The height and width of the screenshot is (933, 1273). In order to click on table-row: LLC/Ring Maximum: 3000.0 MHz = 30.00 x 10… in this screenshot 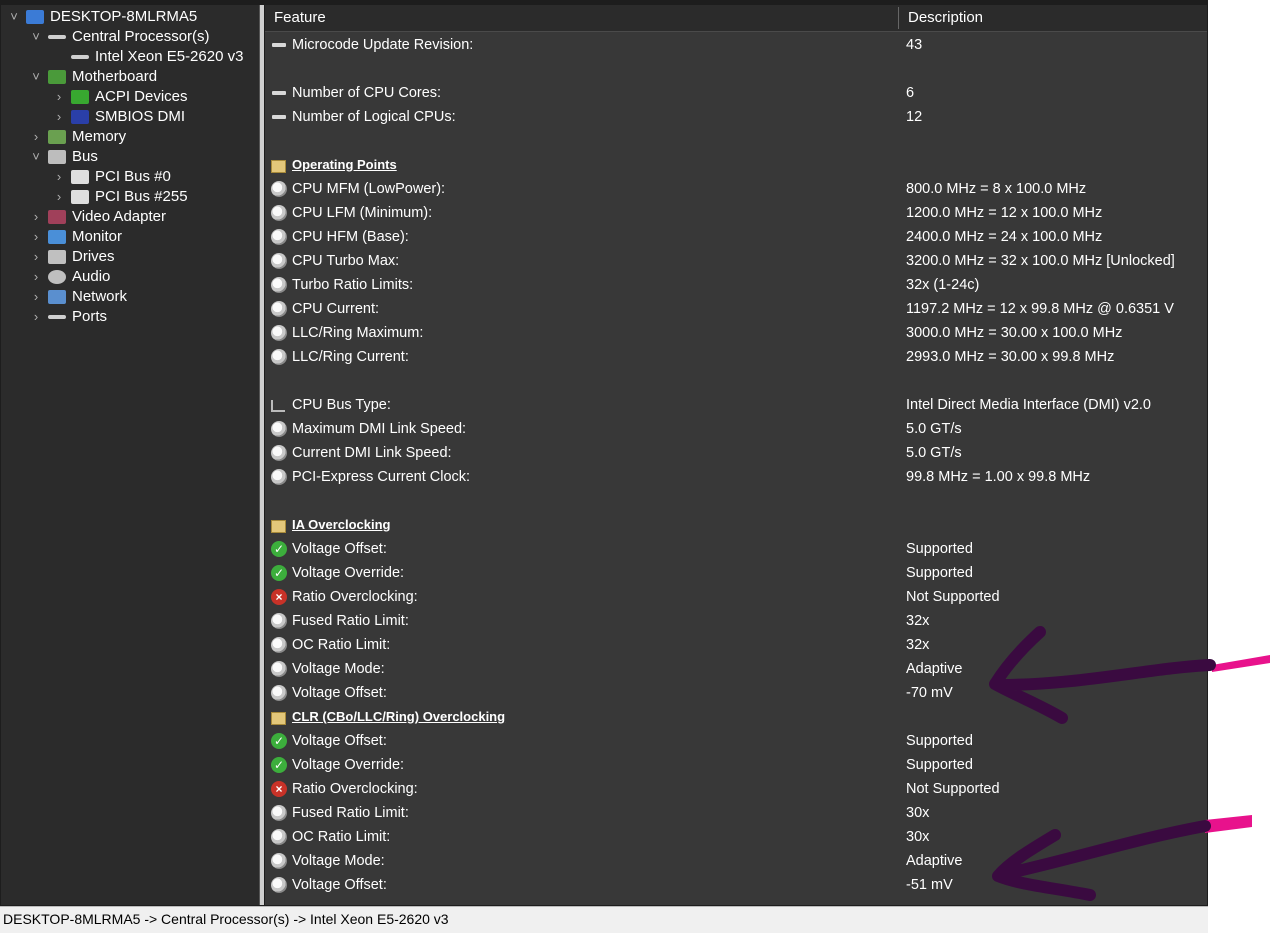, I will do `click(736, 333)`.